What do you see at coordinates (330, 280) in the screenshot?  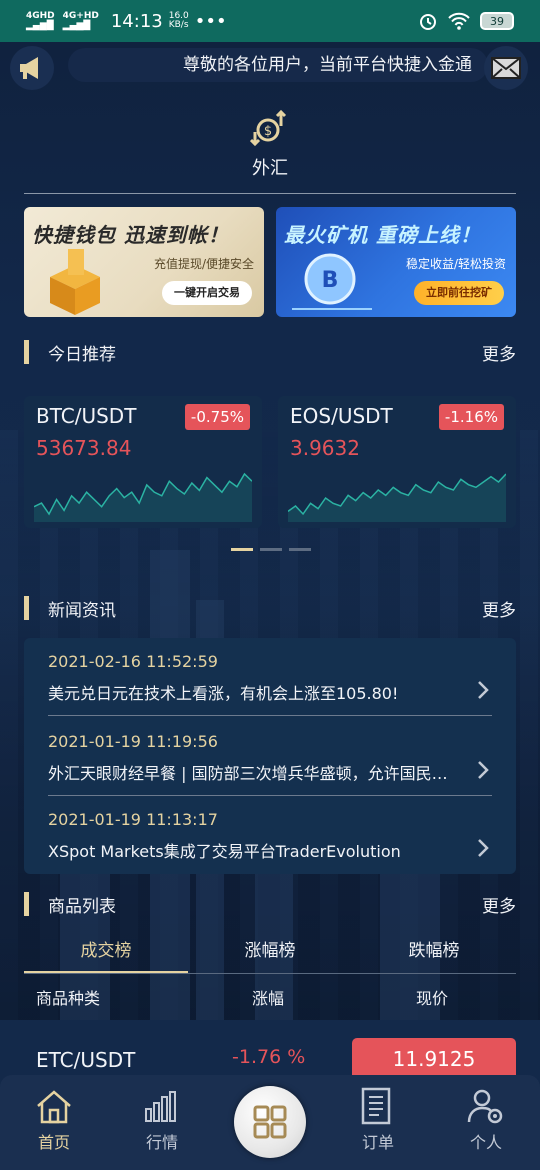 I see `svg-text: B` at bounding box center [330, 280].